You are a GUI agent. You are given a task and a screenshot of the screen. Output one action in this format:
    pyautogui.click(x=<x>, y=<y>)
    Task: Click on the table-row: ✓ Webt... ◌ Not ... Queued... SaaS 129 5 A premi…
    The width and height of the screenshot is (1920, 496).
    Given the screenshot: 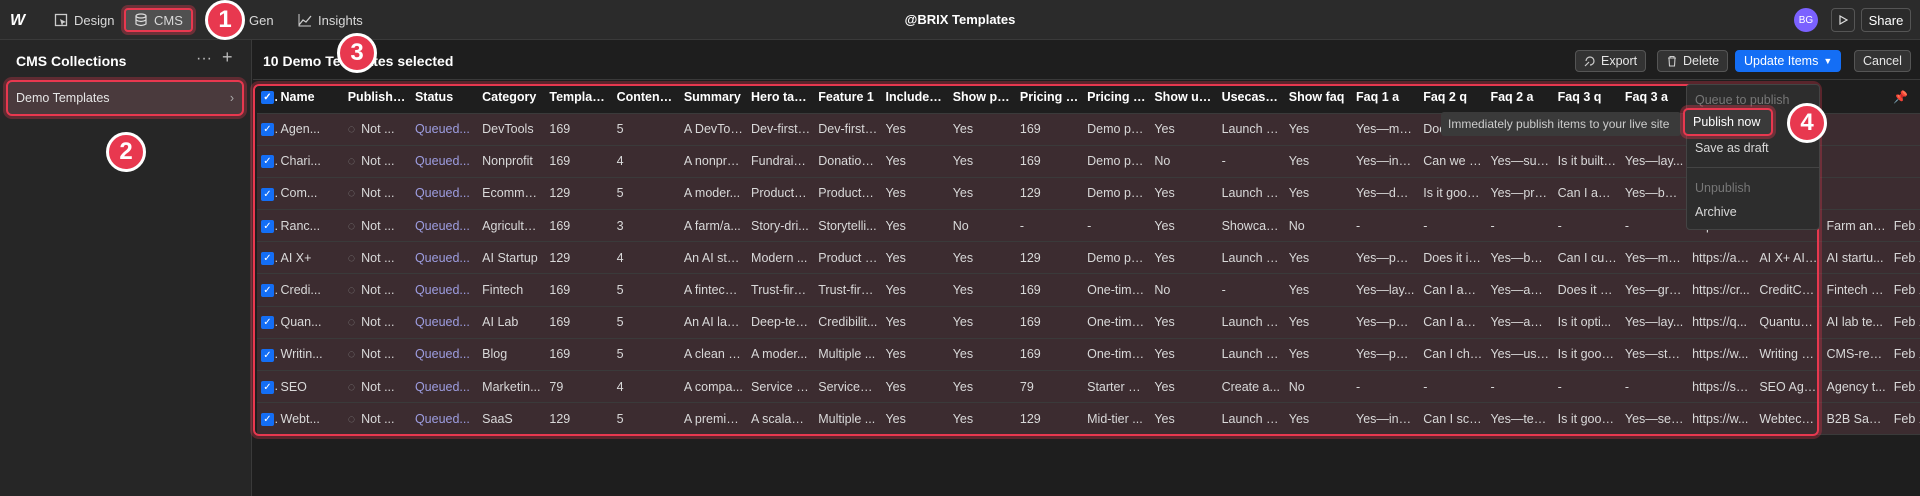 What is the action you would take?
    pyautogui.click(x=1088, y=419)
    